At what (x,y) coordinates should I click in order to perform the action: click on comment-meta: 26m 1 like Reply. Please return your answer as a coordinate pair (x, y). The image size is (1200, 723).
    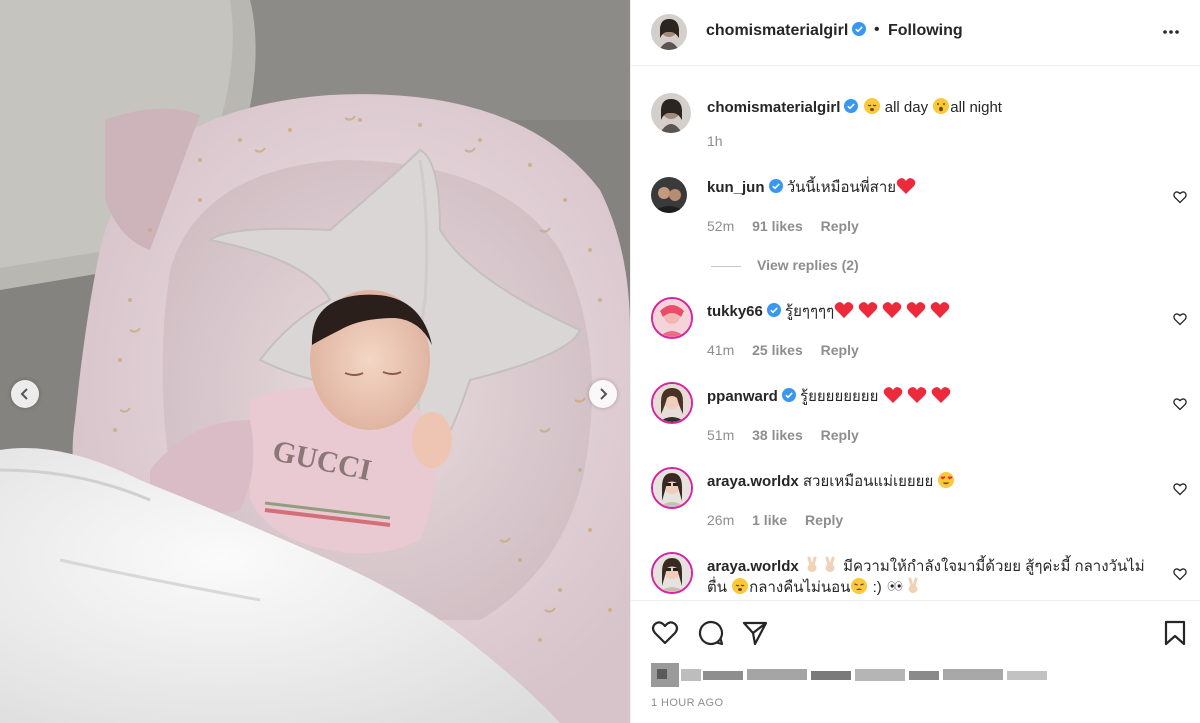
    Looking at the image, I should click on (782, 520).